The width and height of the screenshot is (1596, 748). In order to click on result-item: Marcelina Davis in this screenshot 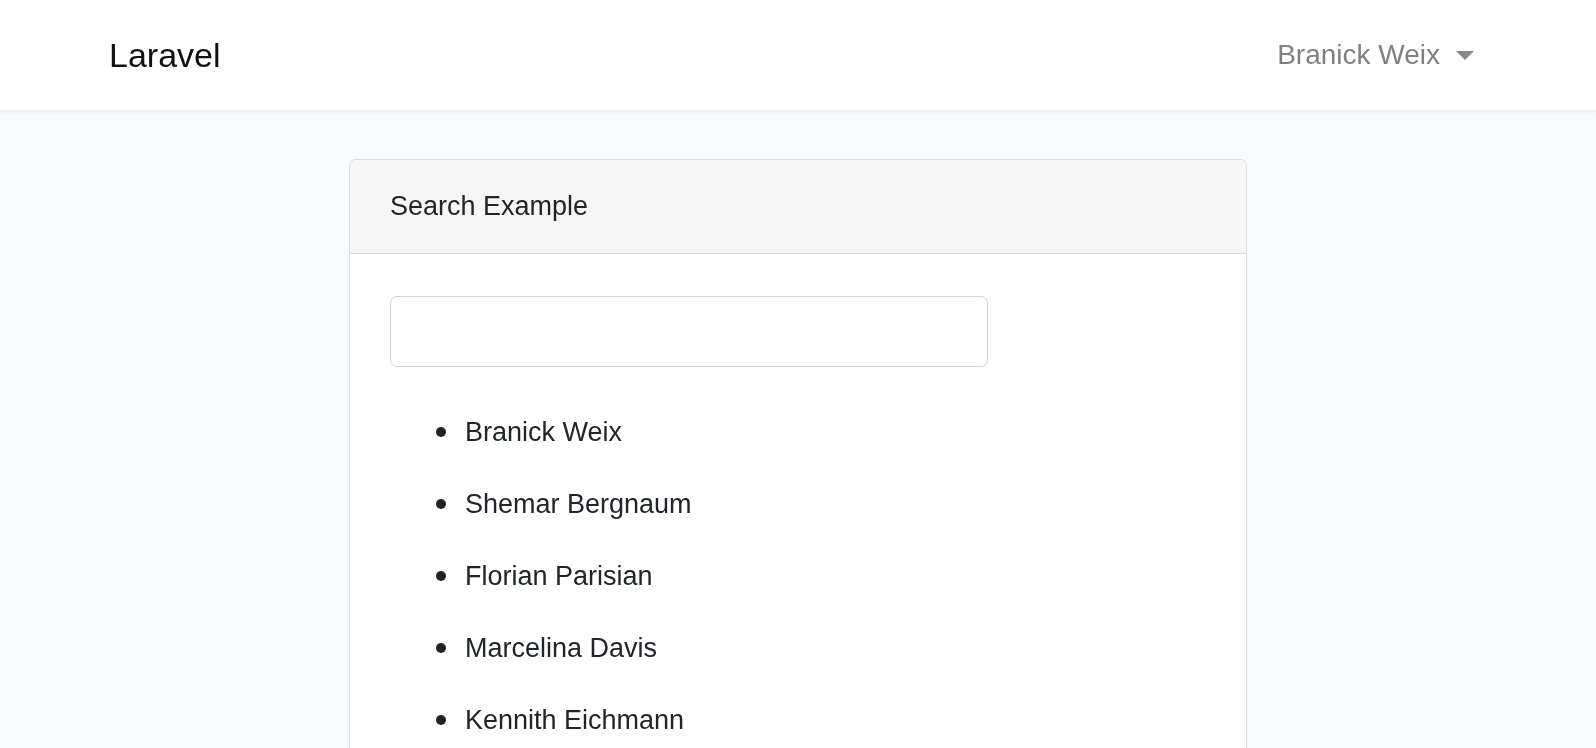, I will do `click(561, 648)`.